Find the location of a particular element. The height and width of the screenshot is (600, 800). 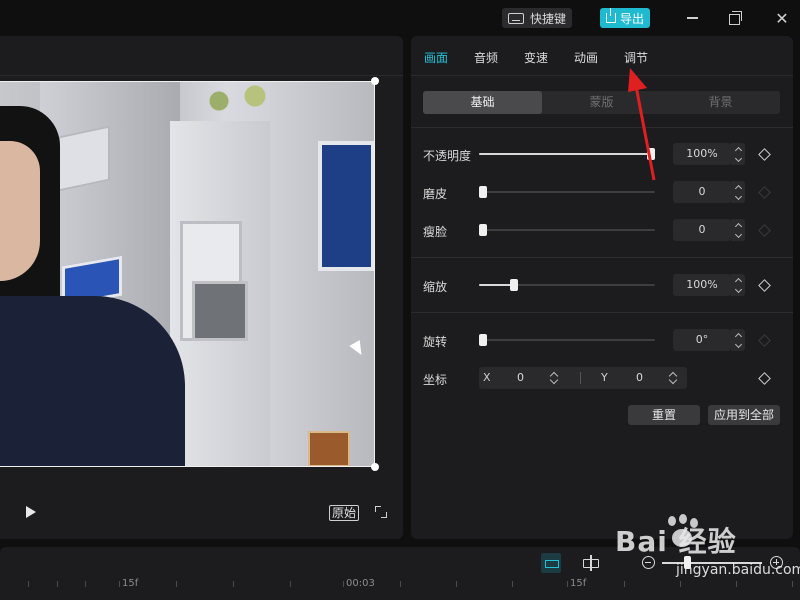

play-button is located at coordinates (31, 512).